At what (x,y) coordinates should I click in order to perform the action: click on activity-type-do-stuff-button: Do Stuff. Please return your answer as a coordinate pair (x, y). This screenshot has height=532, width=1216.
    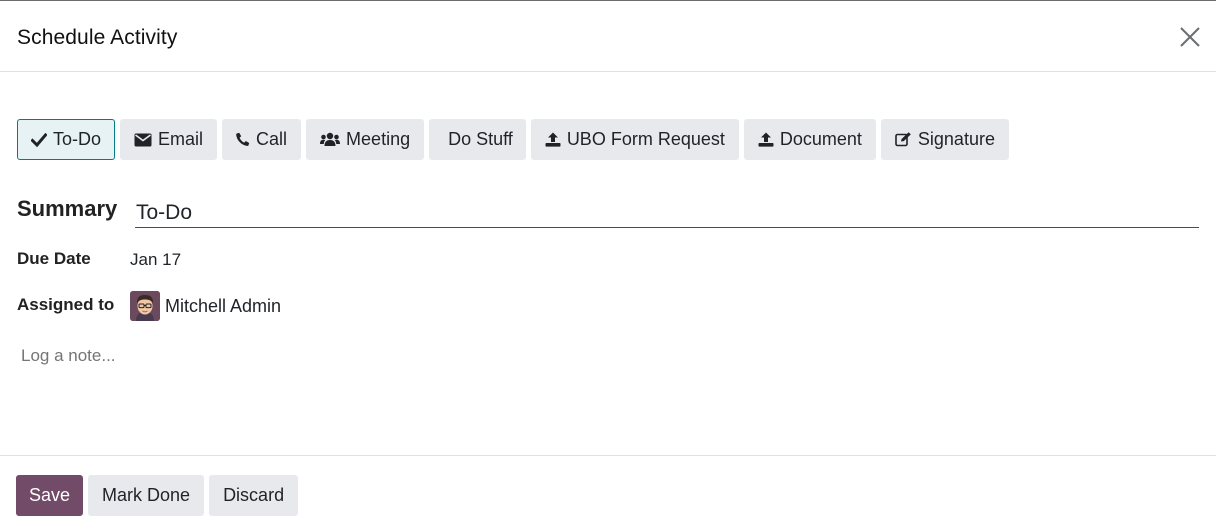
    Looking at the image, I should click on (477, 139).